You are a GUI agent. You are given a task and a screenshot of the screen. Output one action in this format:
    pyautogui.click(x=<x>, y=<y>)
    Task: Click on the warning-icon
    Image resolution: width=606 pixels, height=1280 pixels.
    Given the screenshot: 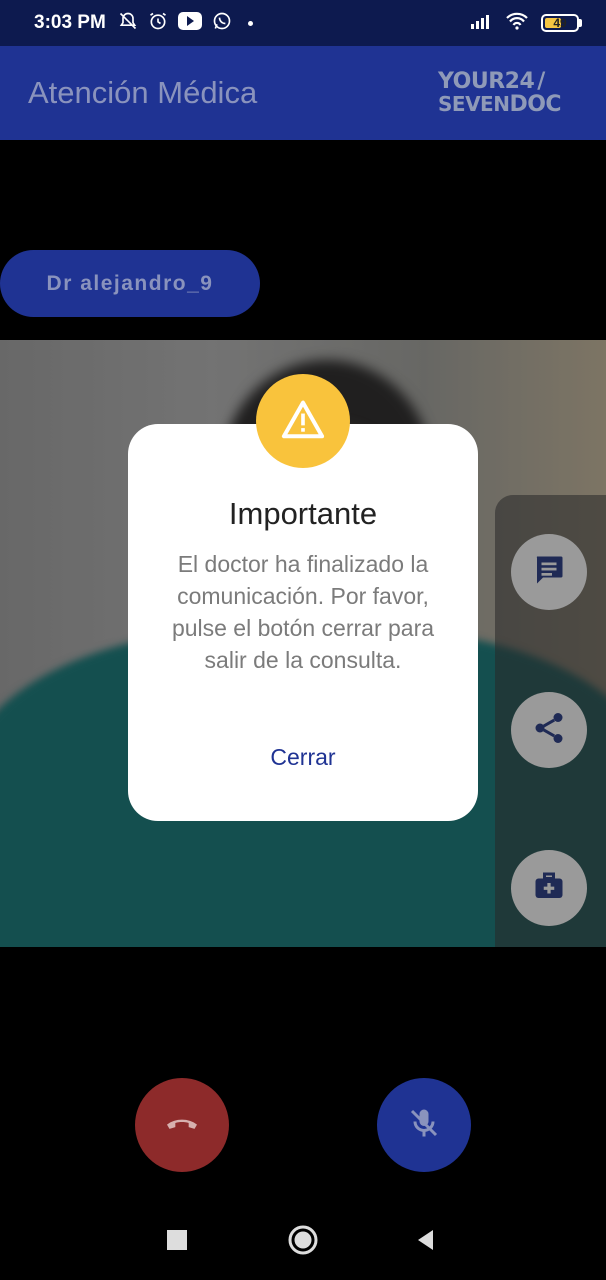 What is the action you would take?
    pyautogui.click(x=303, y=421)
    